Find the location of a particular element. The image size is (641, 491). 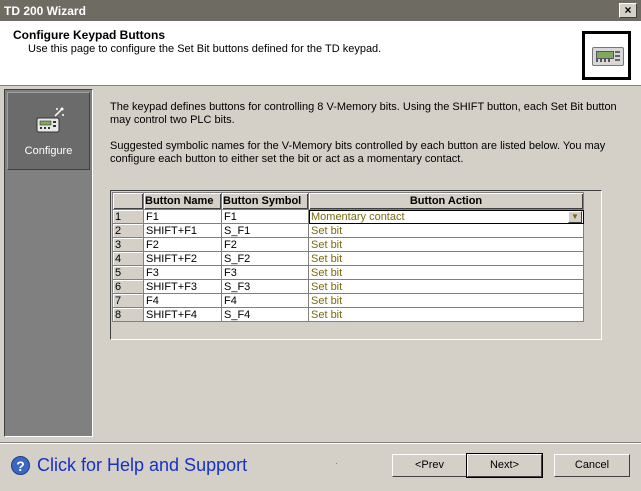

nav-item-configure: Configure is located at coordinates (48, 131).